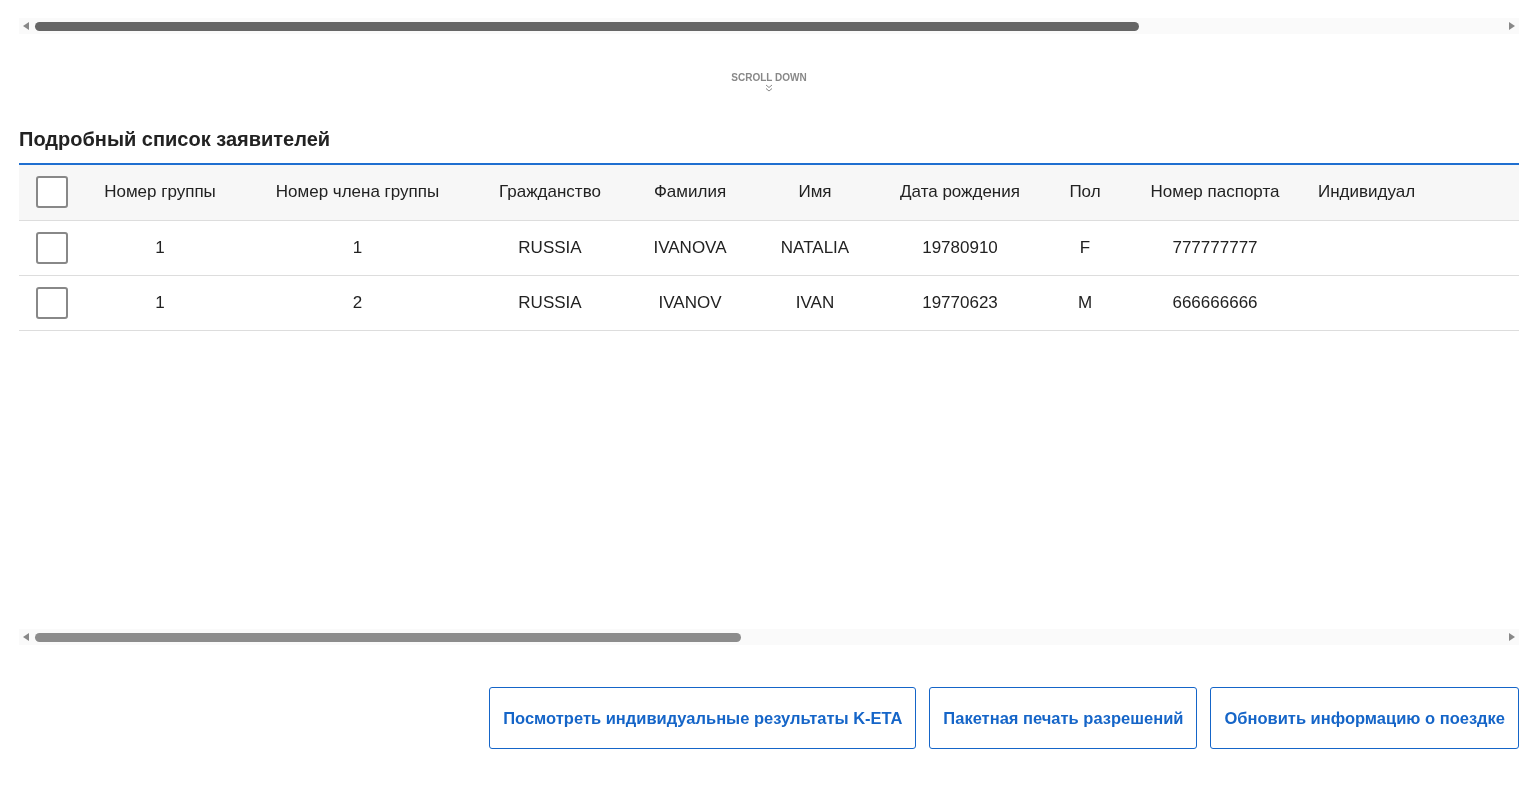  What do you see at coordinates (960, 192) in the screenshot?
I see `column-header: Дата рождения` at bounding box center [960, 192].